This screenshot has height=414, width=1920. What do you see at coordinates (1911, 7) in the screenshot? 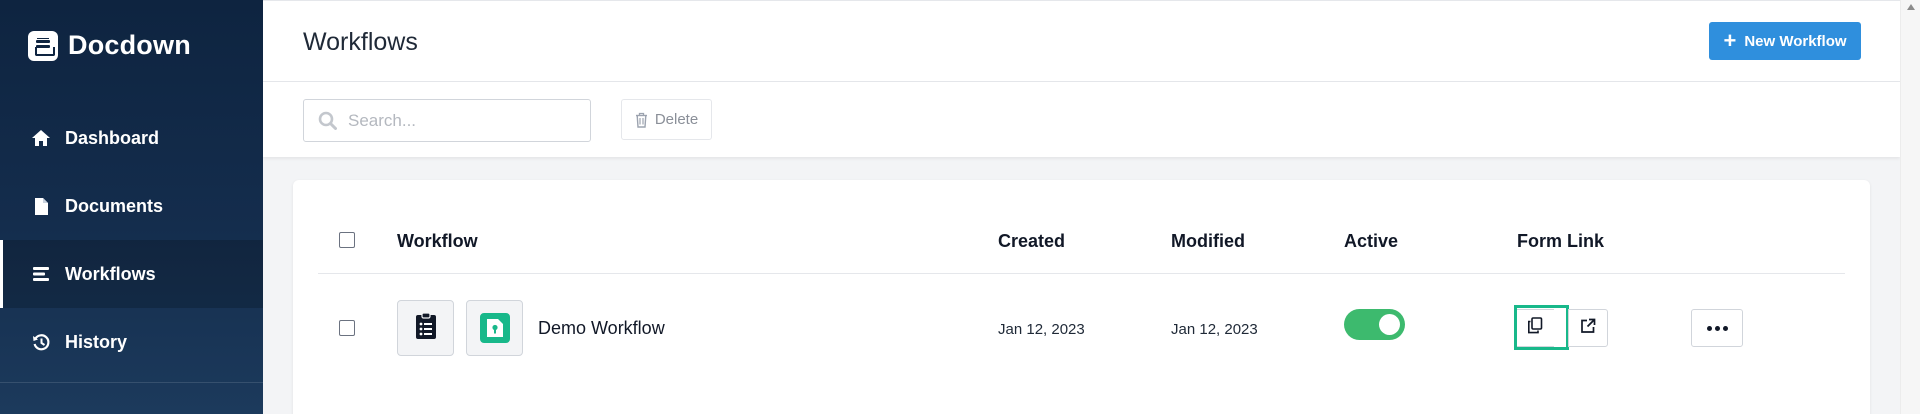
I see `scroll-up-arrow-icon` at bounding box center [1911, 7].